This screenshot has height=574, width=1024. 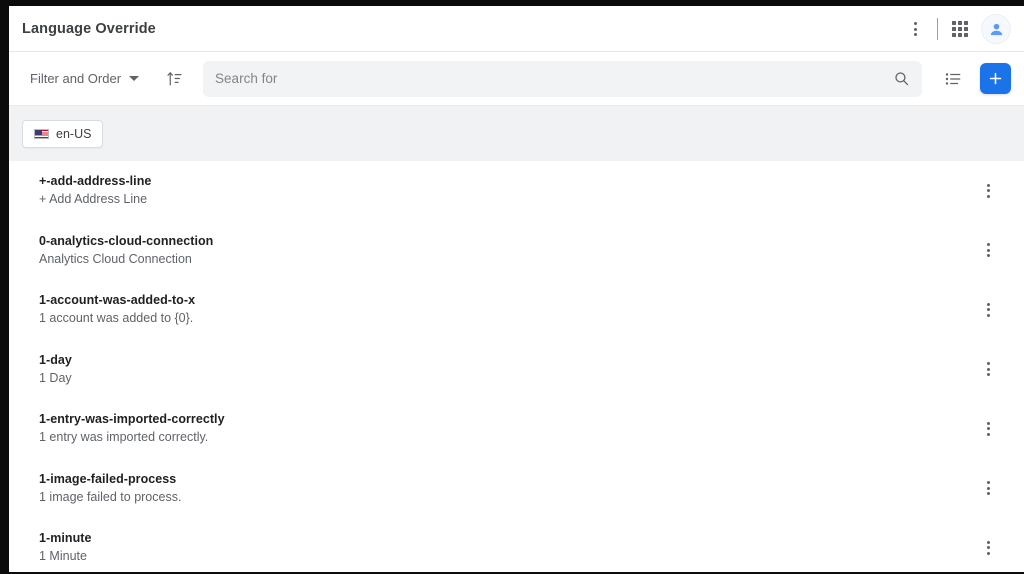 What do you see at coordinates (117, 300) in the screenshot?
I see `list-item-key: 1-account-was-added-to-x` at bounding box center [117, 300].